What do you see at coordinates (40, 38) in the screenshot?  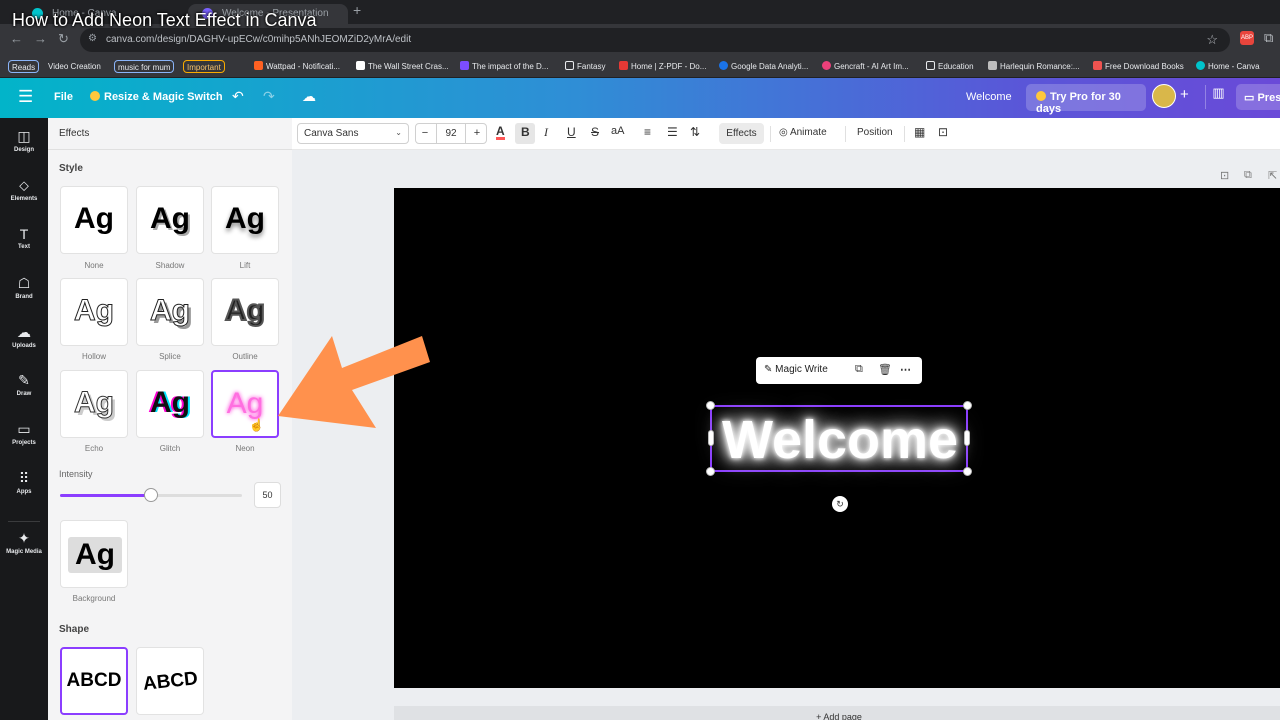 I see `forward-icon: →` at bounding box center [40, 38].